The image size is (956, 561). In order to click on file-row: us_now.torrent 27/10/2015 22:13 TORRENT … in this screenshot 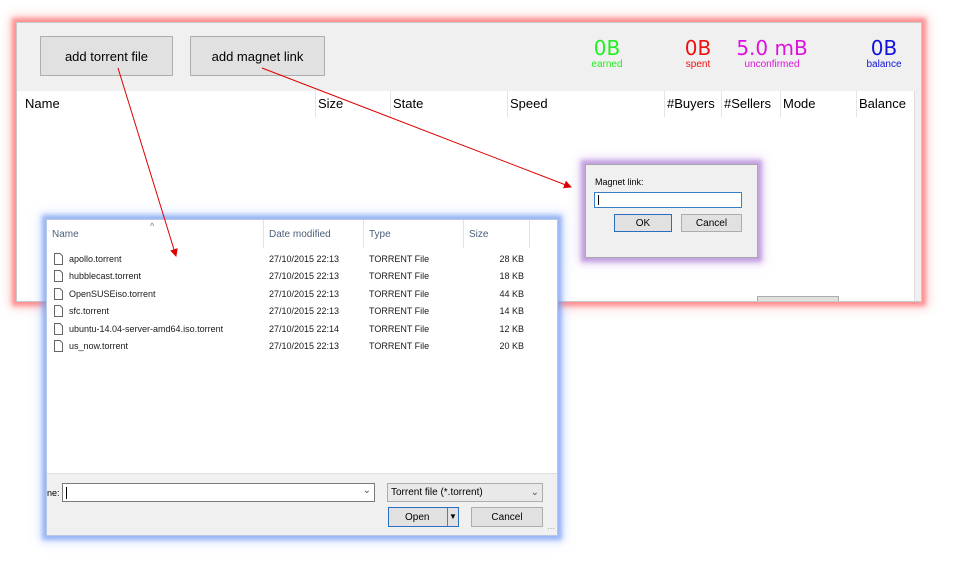, I will do `click(292, 346)`.